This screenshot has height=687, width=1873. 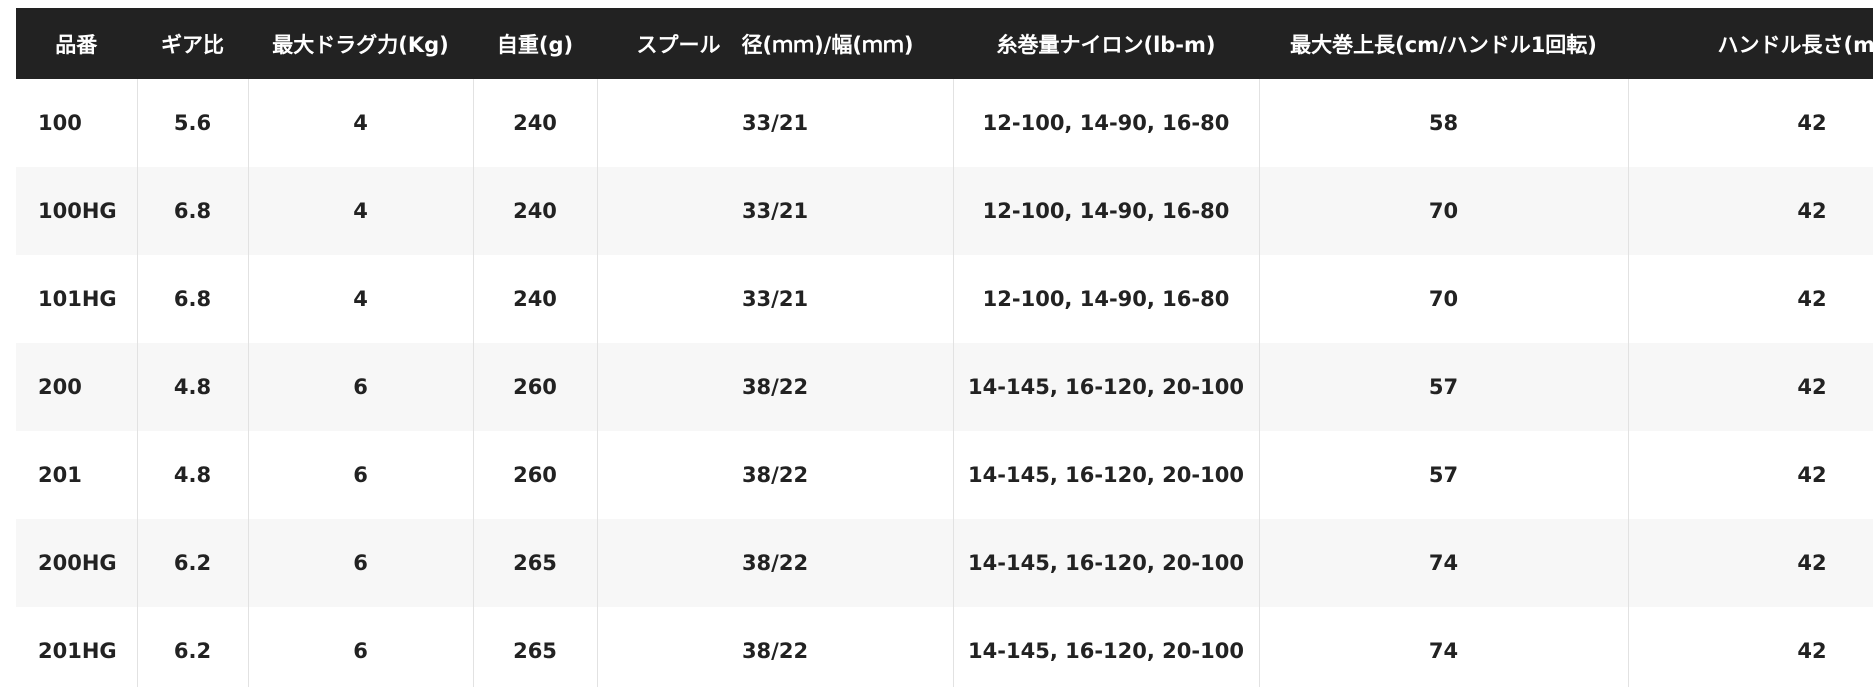 I want to click on cell-model: 100HG, so click(x=77, y=211).